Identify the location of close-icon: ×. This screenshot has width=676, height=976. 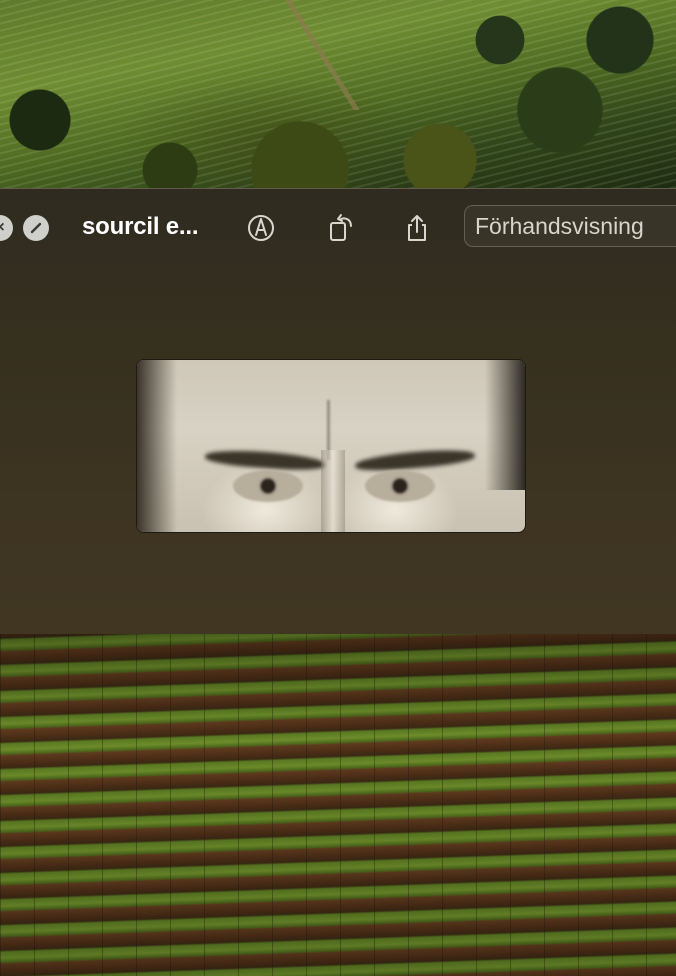
(2, 227).